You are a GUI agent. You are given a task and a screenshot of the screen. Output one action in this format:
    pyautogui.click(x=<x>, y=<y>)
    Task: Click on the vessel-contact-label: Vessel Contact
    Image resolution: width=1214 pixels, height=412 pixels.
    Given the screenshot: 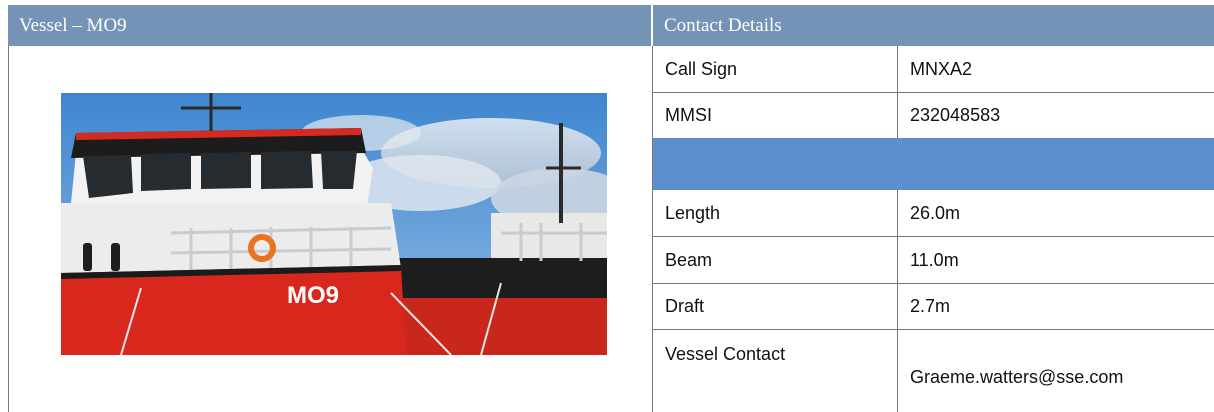 What is the action you would take?
    pyautogui.click(x=725, y=353)
    